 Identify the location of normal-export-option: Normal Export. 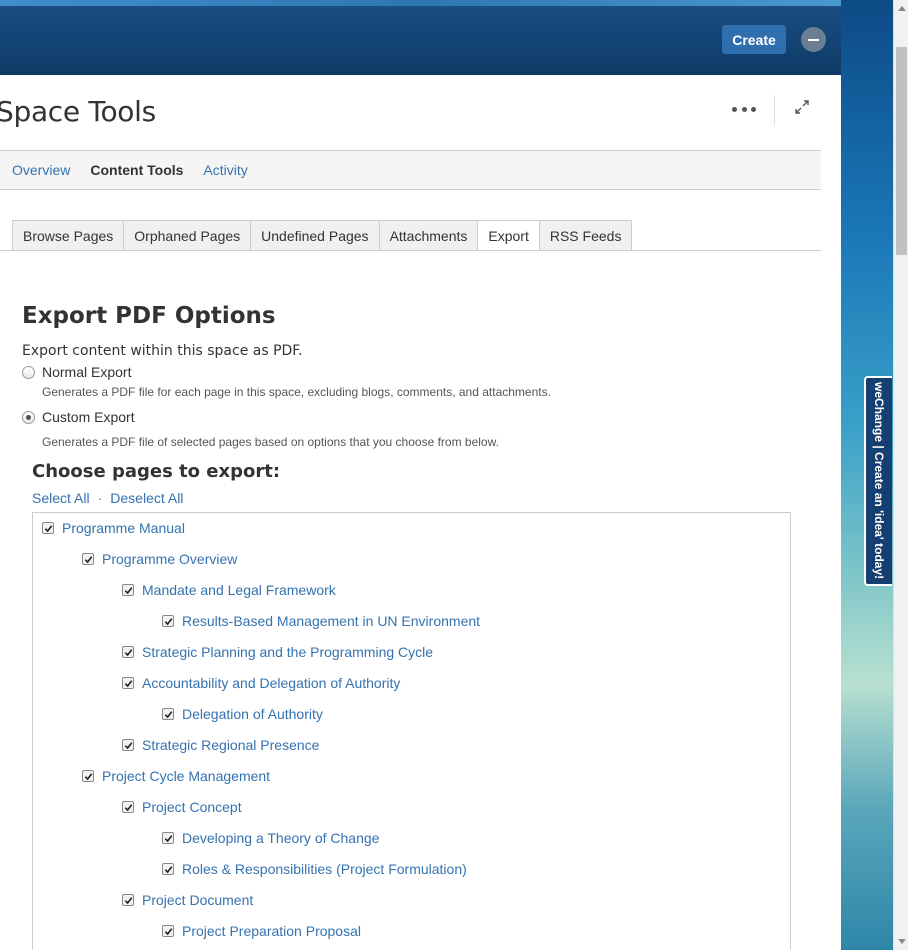
(76, 372).